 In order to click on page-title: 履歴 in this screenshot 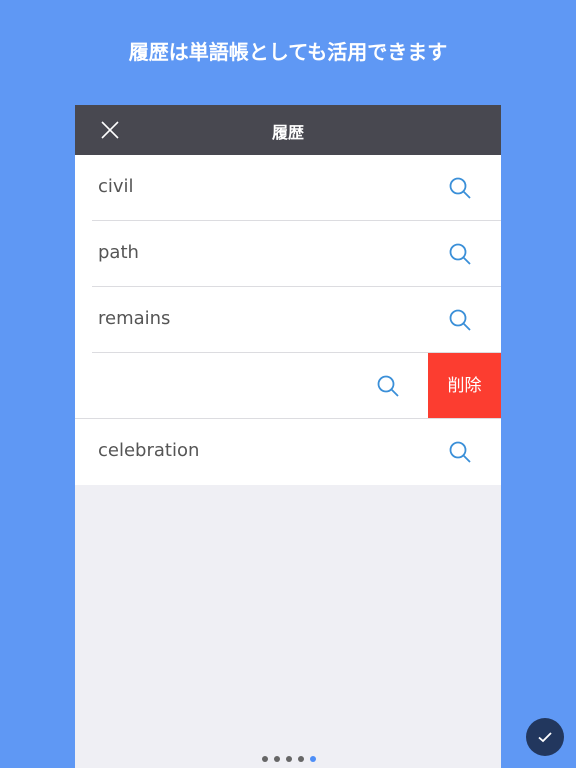, I will do `click(287, 132)`.